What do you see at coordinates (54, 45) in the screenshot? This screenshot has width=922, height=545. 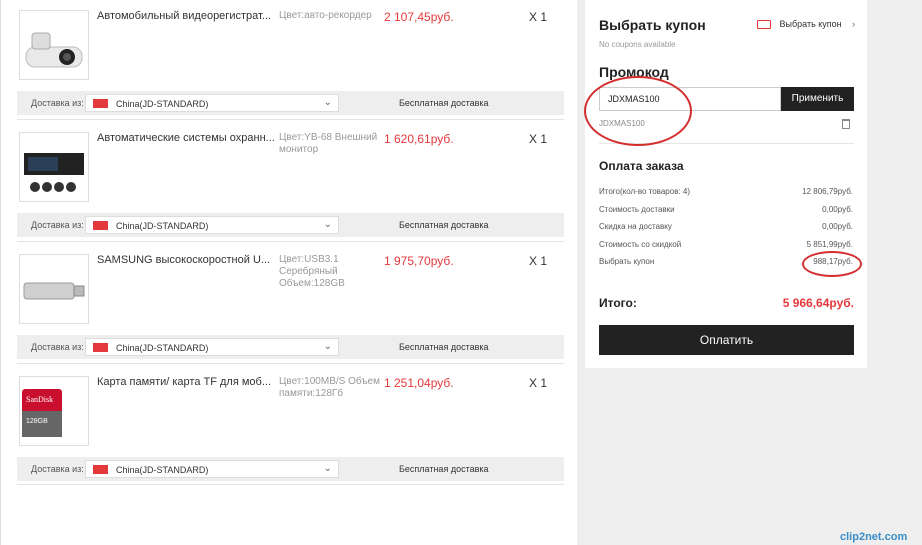 I see `product-image-dashcam` at bounding box center [54, 45].